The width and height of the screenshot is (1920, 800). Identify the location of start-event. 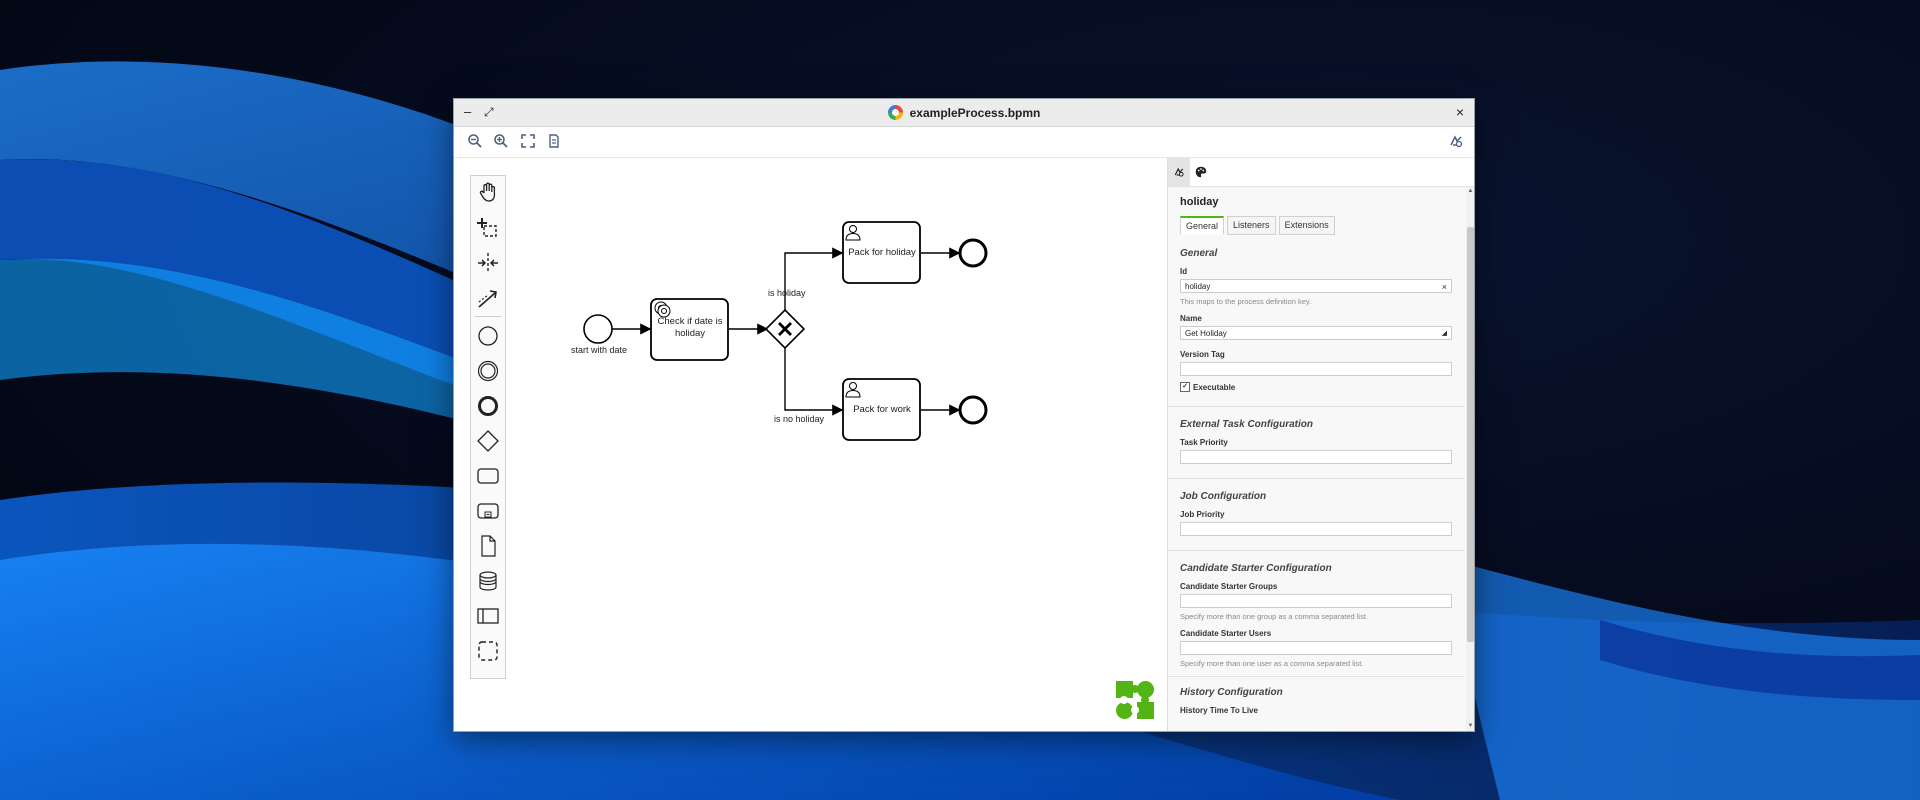
(598, 329).